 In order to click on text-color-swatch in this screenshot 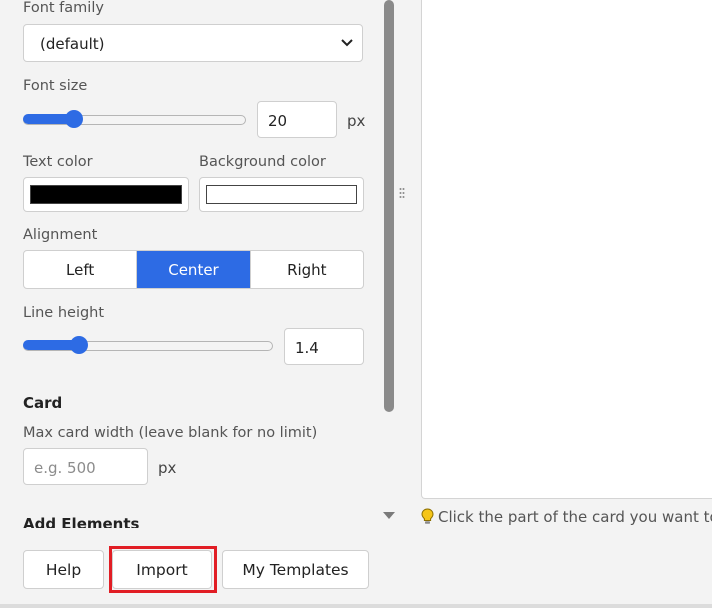, I will do `click(106, 194)`.